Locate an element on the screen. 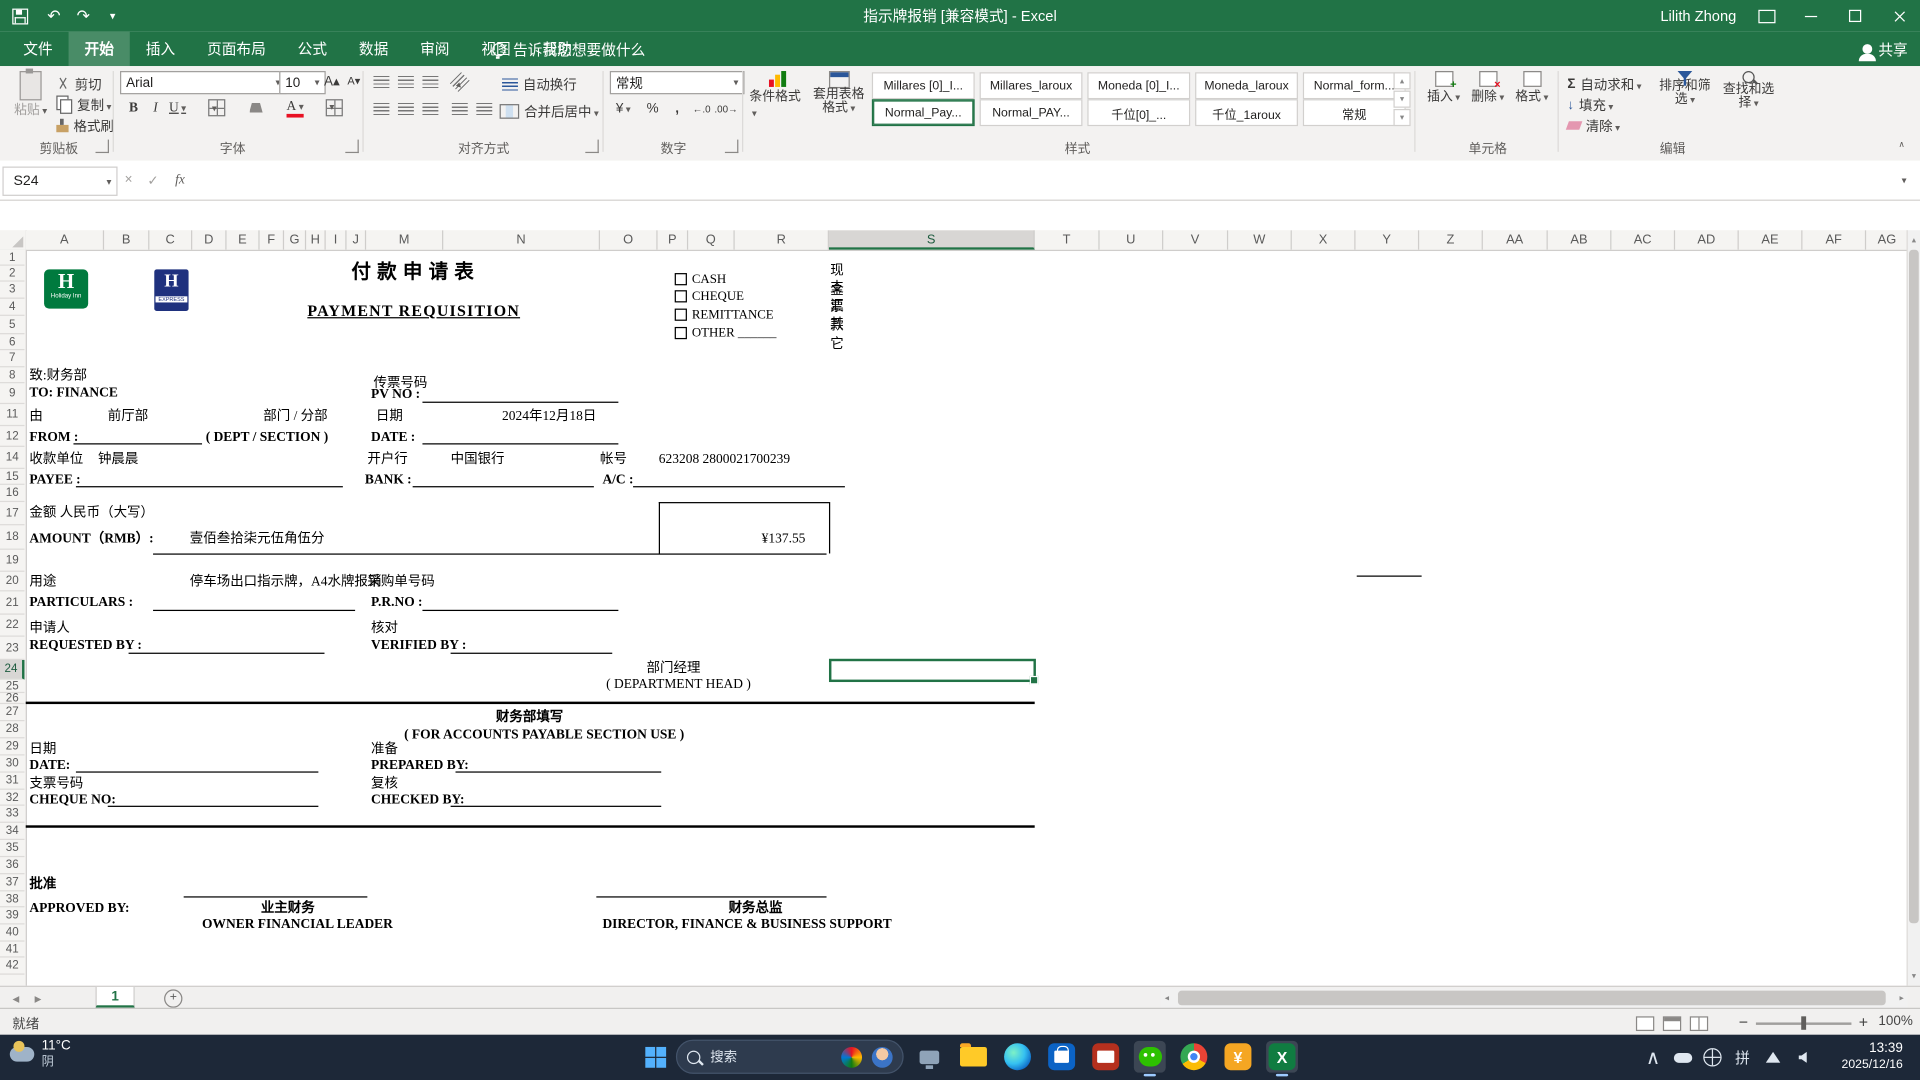 The image size is (1920, 1080). close-button is located at coordinates (1899, 16).